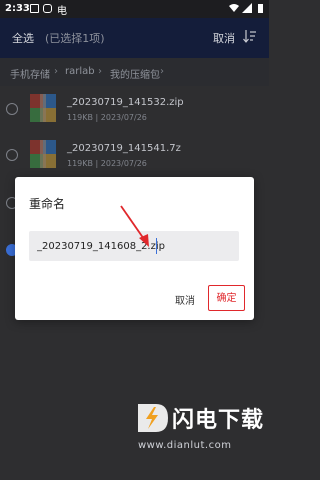  Describe the element at coordinates (156, 246) in the screenshot. I see `text-caret` at that location.